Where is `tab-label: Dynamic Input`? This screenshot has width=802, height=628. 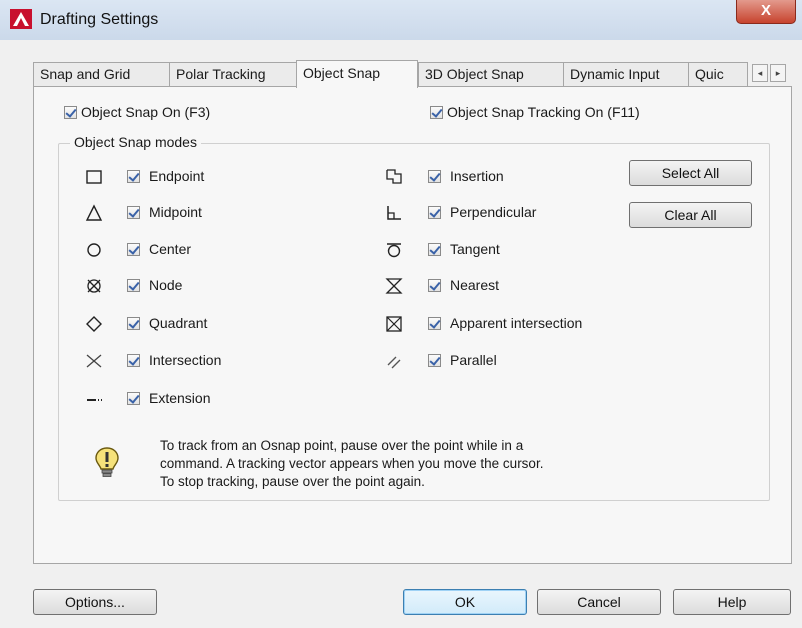 tab-label: Dynamic Input is located at coordinates (615, 74).